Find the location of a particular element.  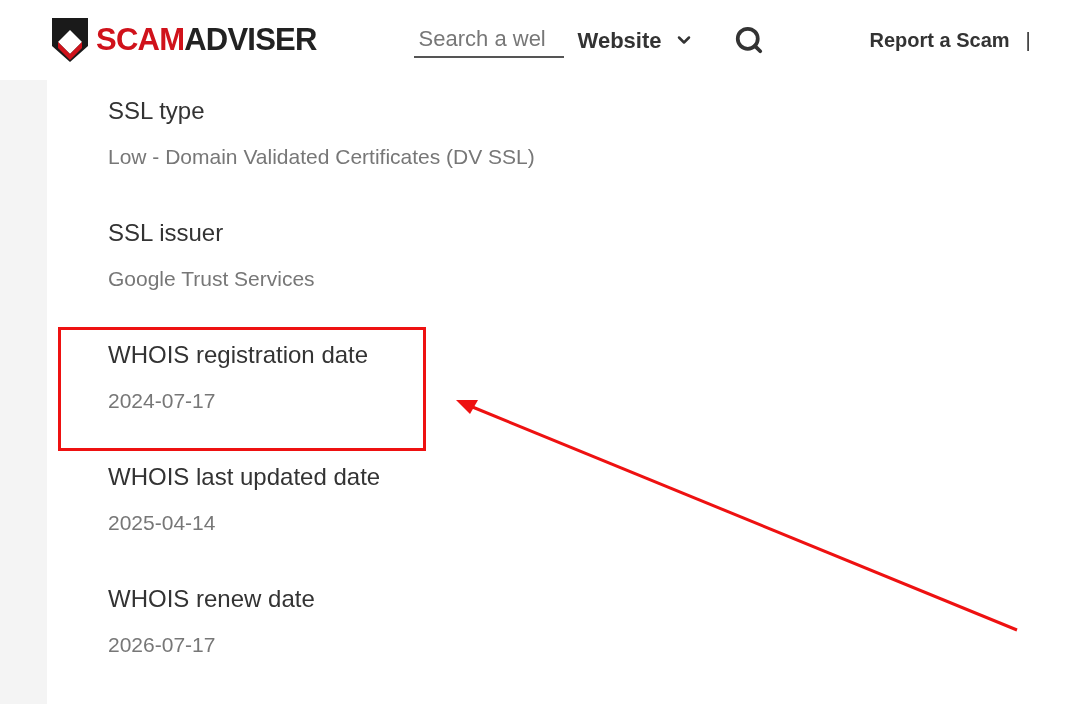

search-type-dropdown: Website is located at coordinates (635, 40).